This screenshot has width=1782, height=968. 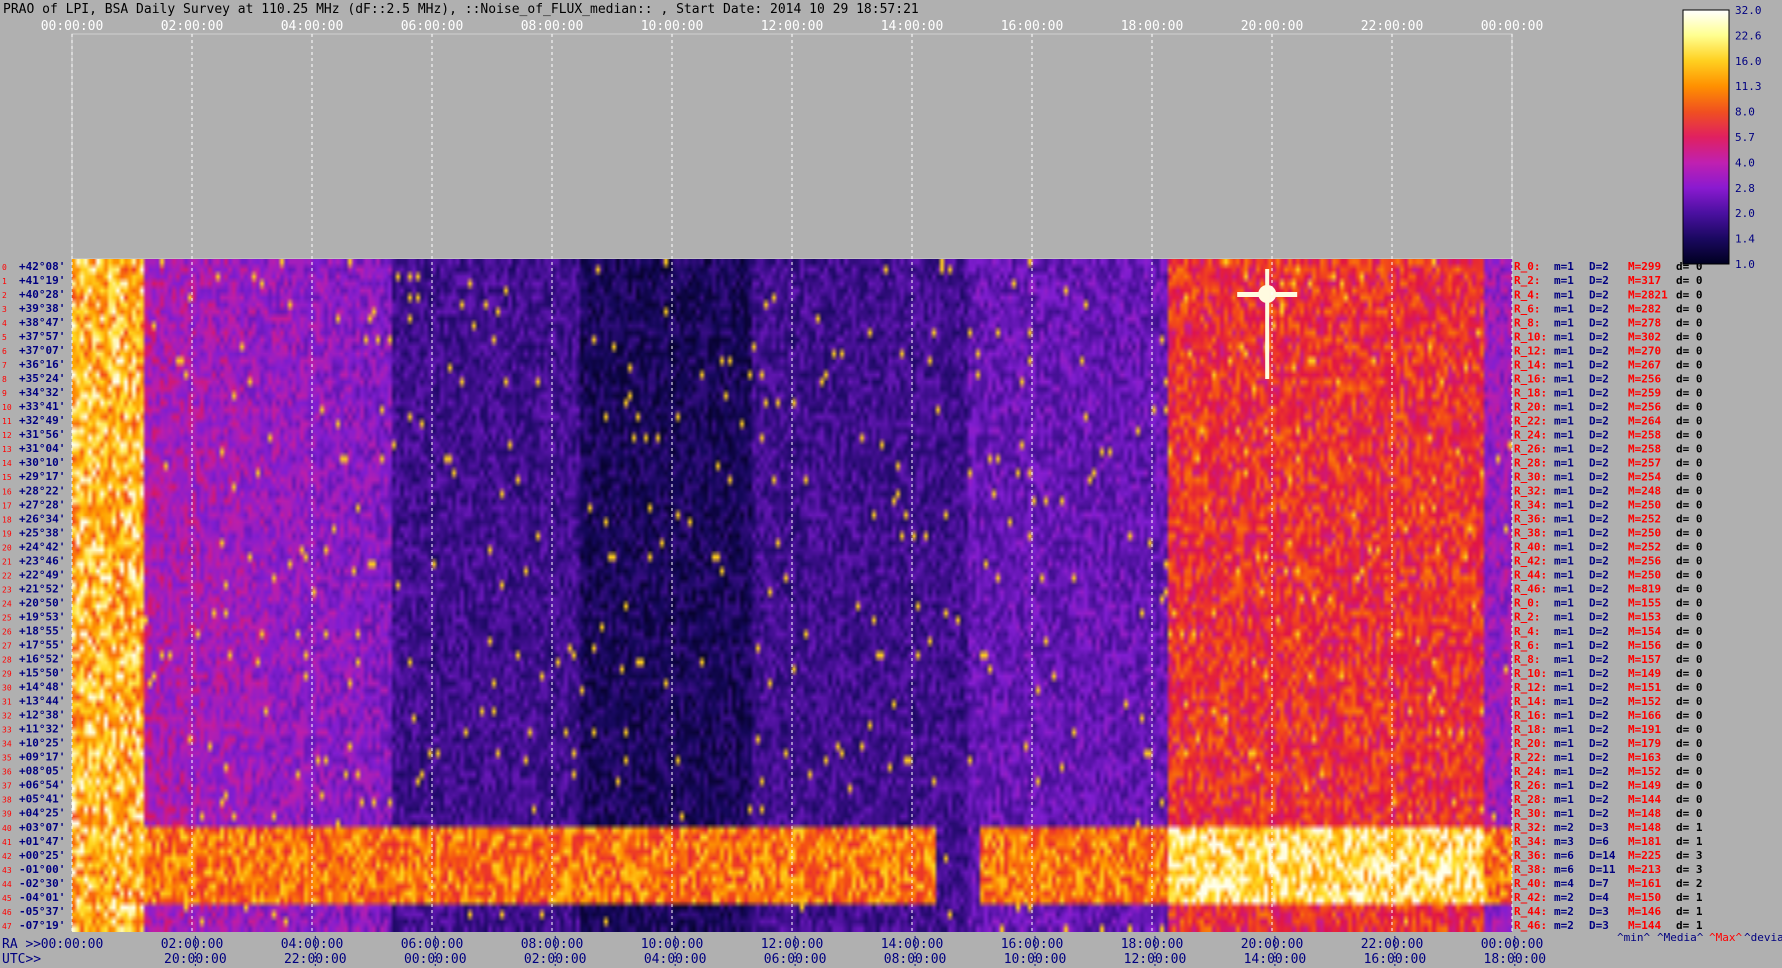 I want to click on stats-max: M=146, so click(x=1644, y=911).